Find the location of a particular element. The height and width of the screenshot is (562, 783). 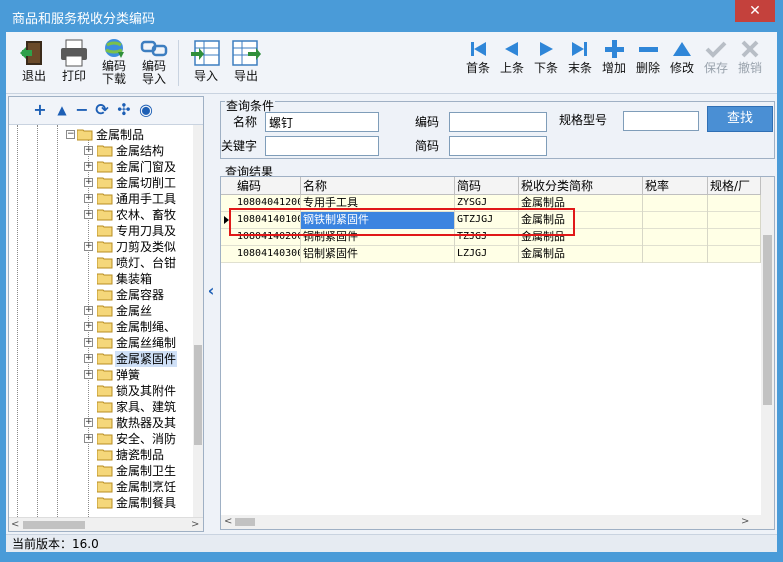

tree-node: 金属制烹饪 is located at coordinates (101, 487).